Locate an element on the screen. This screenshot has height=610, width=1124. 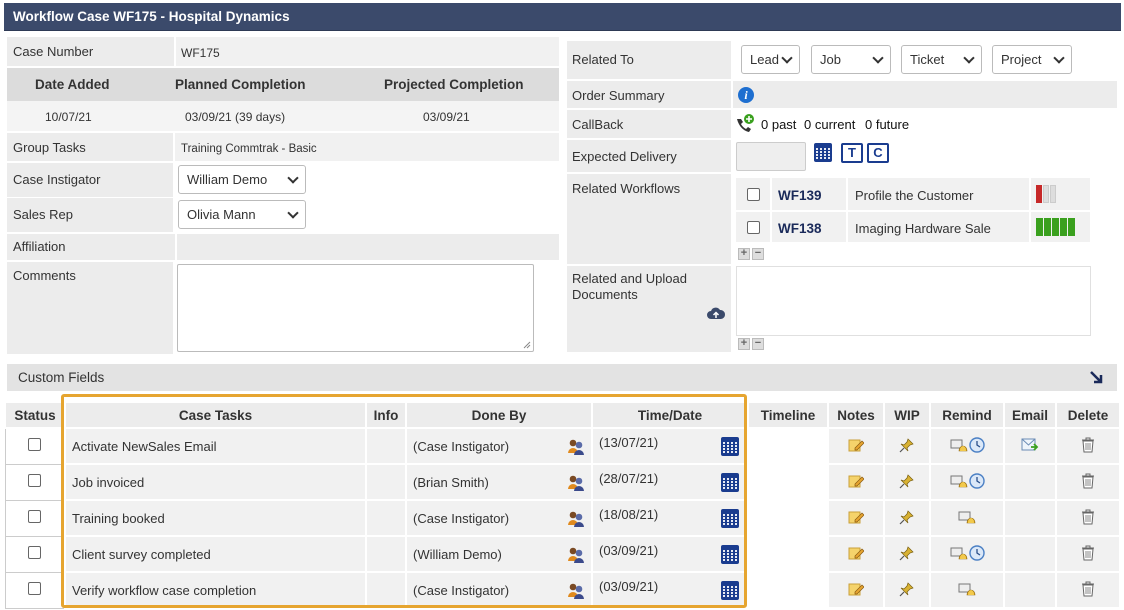
callback-past: 0 past is located at coordinates (778, 124).